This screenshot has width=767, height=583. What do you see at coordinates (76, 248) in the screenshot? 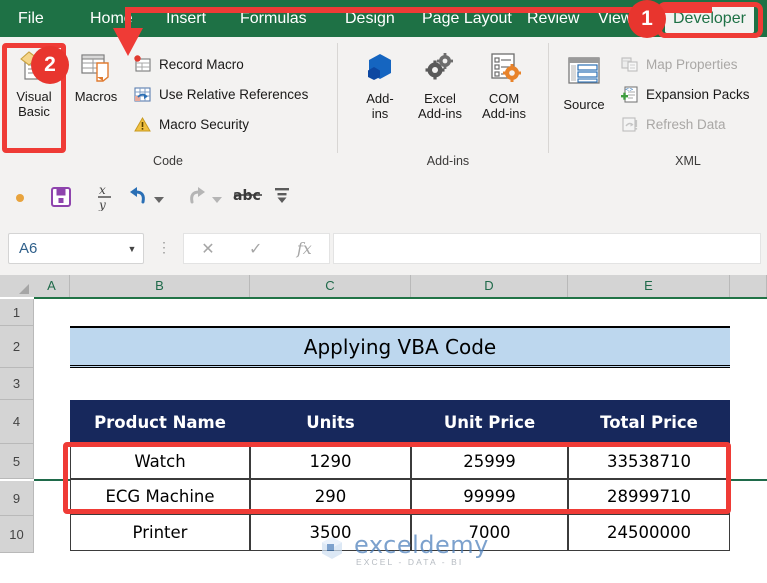
I see `name-box: A6 ▼` at bounding box center [76, 248].